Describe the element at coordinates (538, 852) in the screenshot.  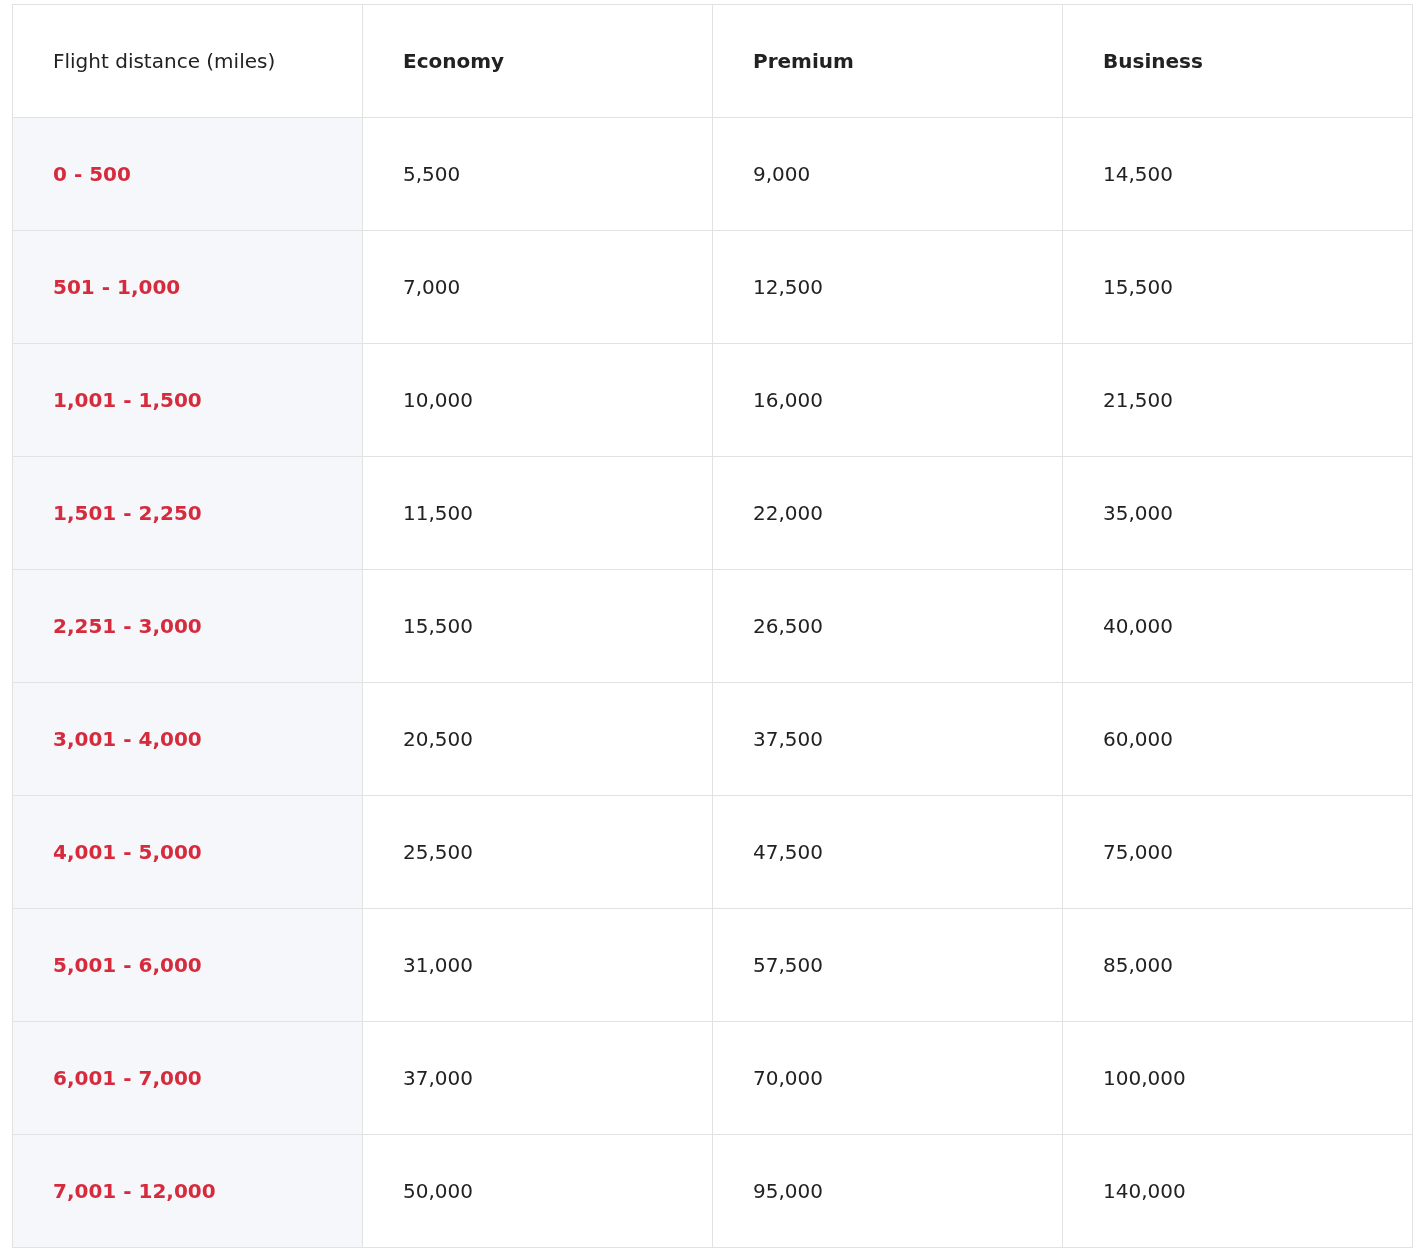
I see `table-cell: 25,500` at that location.